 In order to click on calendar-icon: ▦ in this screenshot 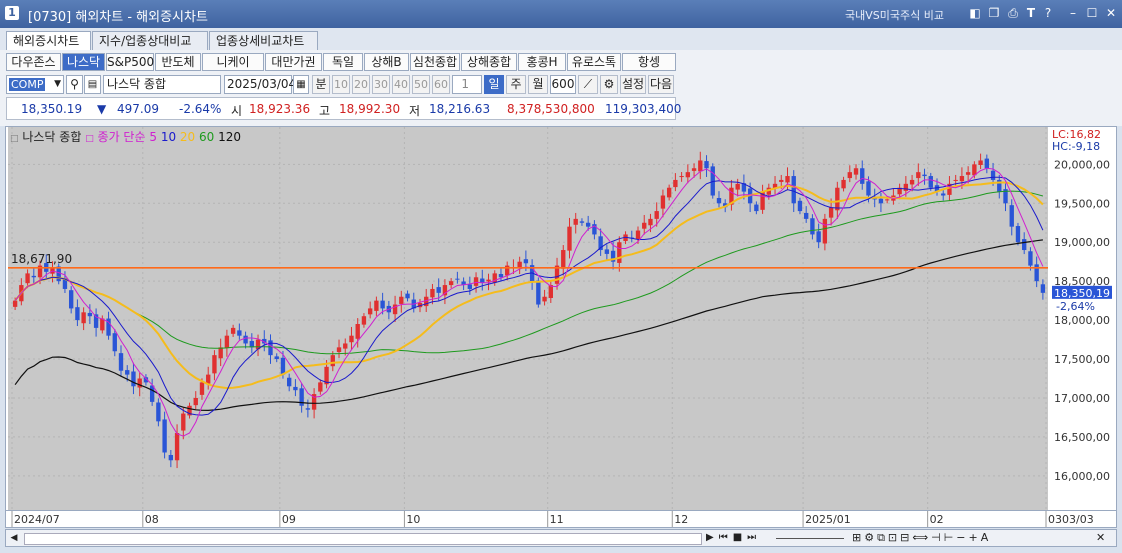, I will do `click(301, 84)`.